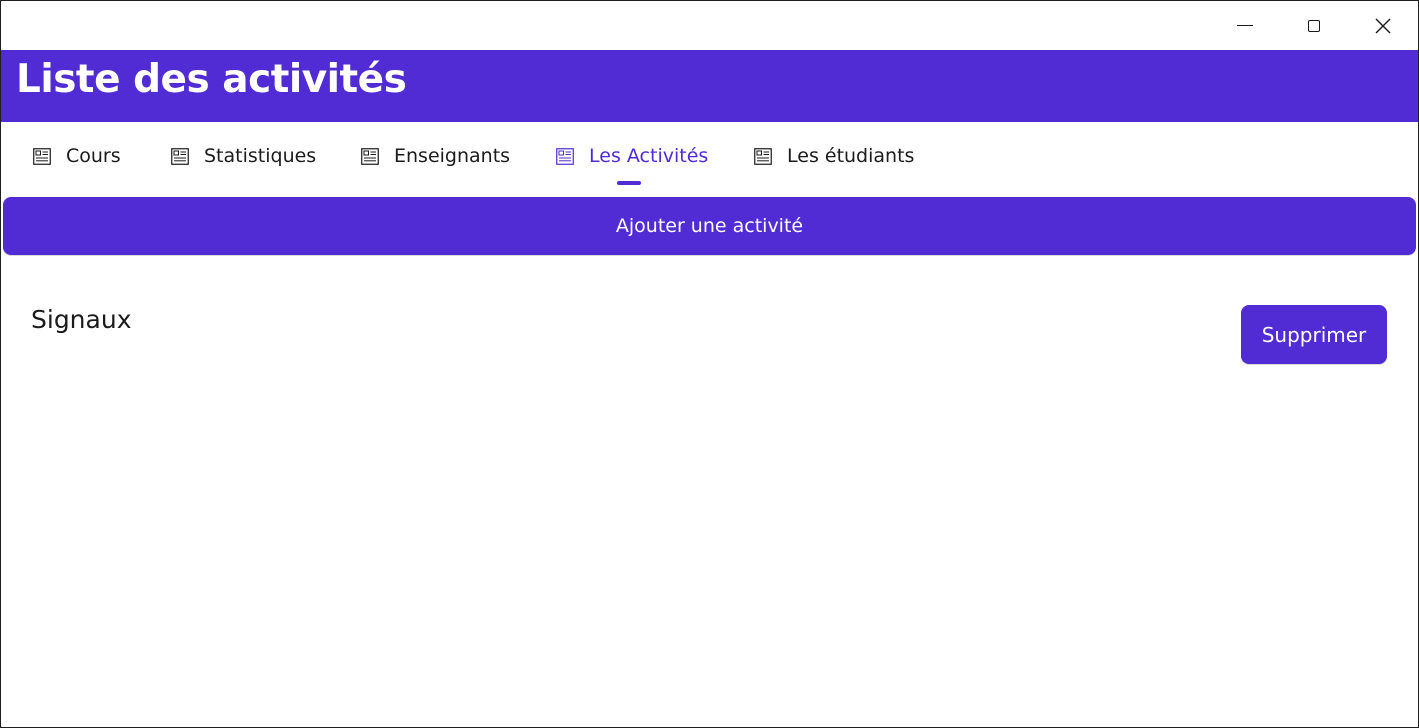 This screenshot has width=1419, height=728. I want to click on close-icon, so click(1383, 26).